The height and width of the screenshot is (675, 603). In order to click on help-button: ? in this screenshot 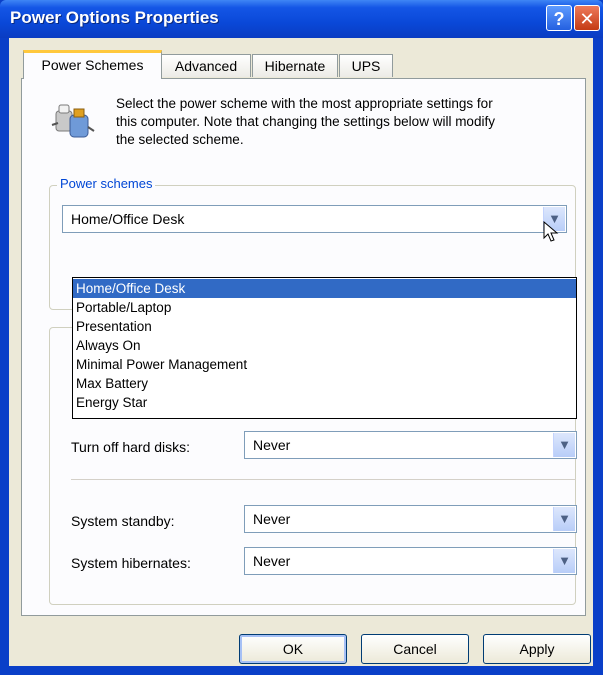, I will do `click(559, 18)`.